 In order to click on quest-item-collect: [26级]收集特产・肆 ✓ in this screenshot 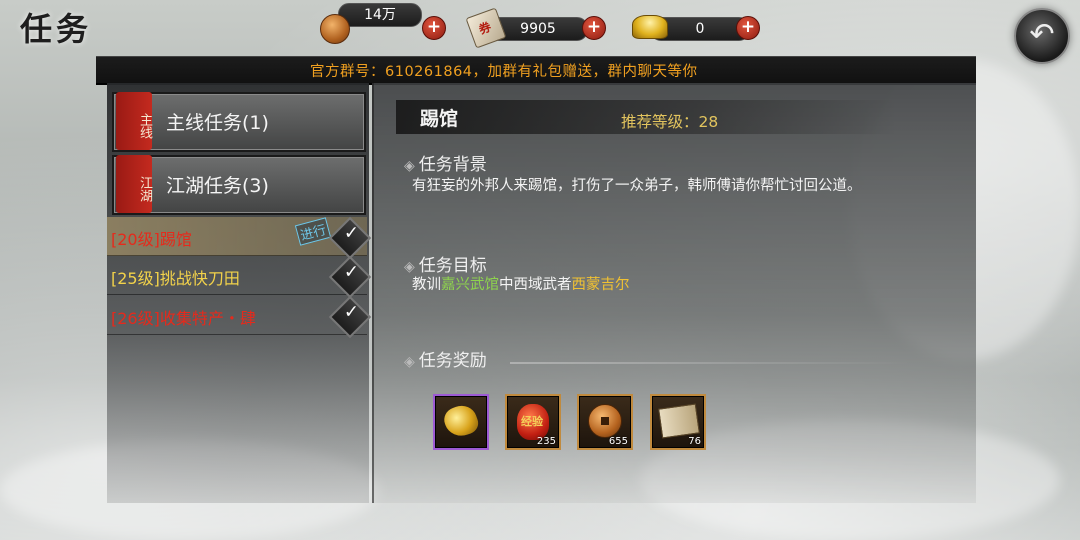, I will do `click(239, 317)`.